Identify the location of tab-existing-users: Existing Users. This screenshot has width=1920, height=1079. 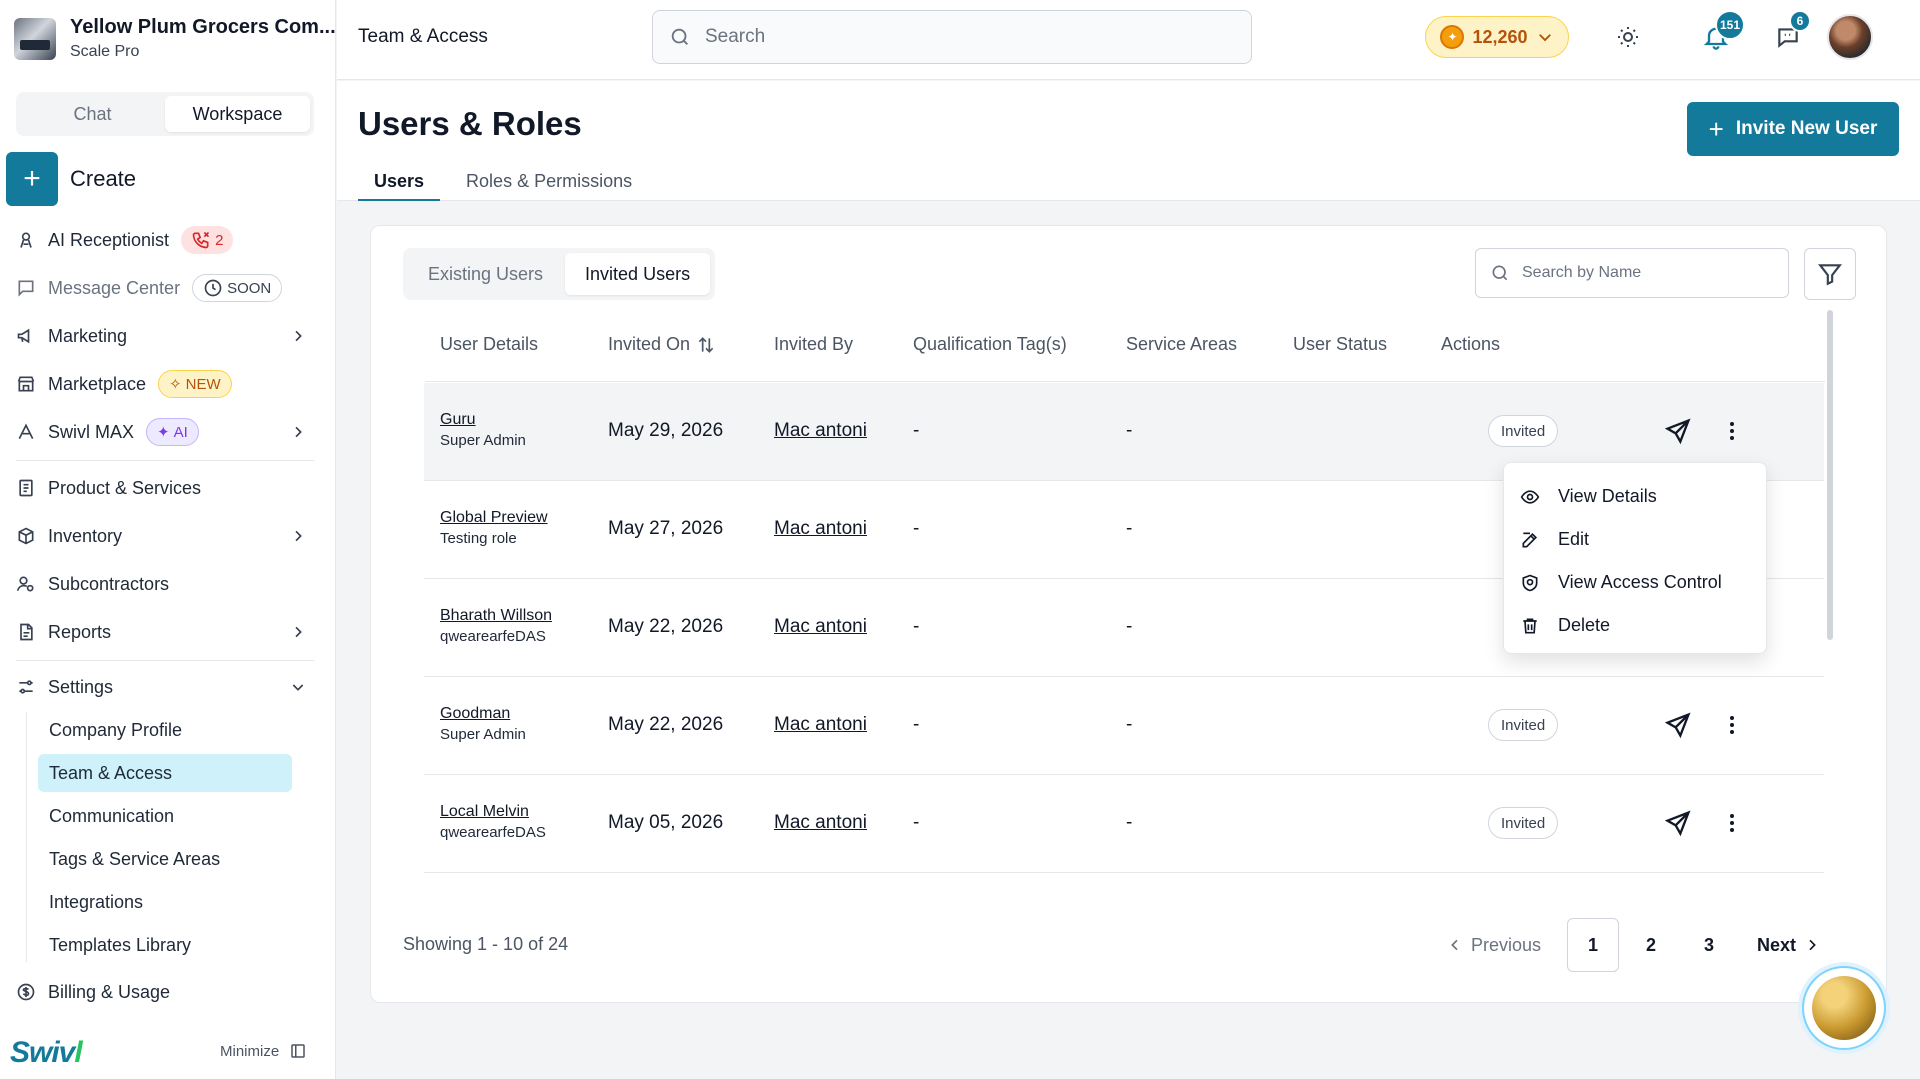
(485, 274).